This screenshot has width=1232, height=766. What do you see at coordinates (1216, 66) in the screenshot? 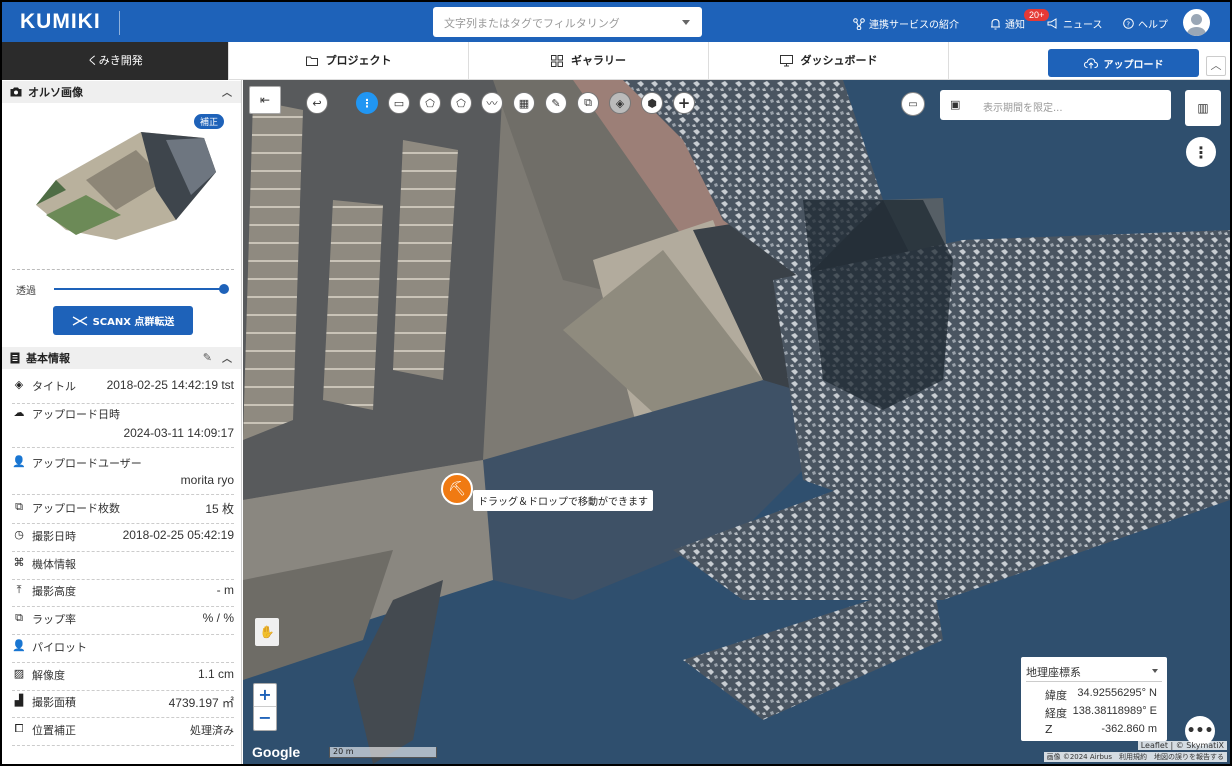
I see `collapse-header-button: ︿` at bounding box center [1216, 66].